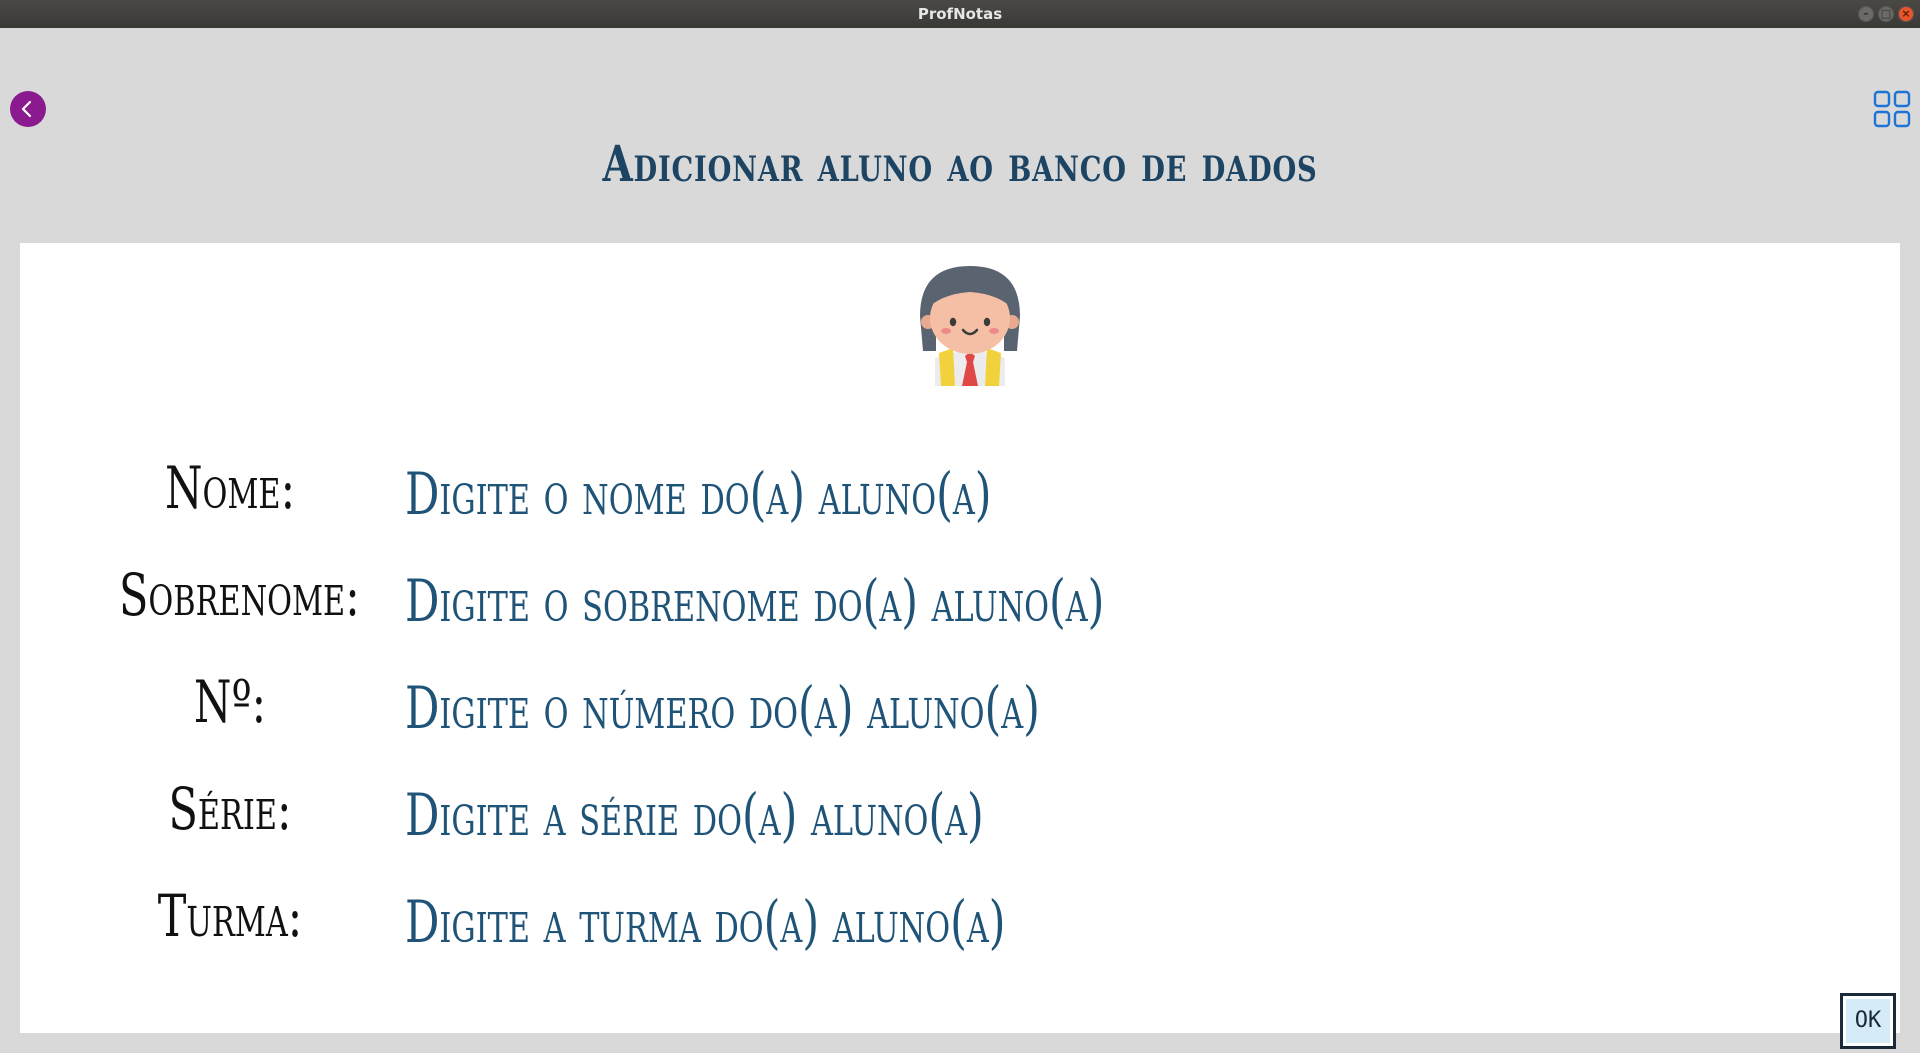 The width and height of the screenshot is (1920, 1053). I want to click on turma-label: Turma:, so click(230, 916).